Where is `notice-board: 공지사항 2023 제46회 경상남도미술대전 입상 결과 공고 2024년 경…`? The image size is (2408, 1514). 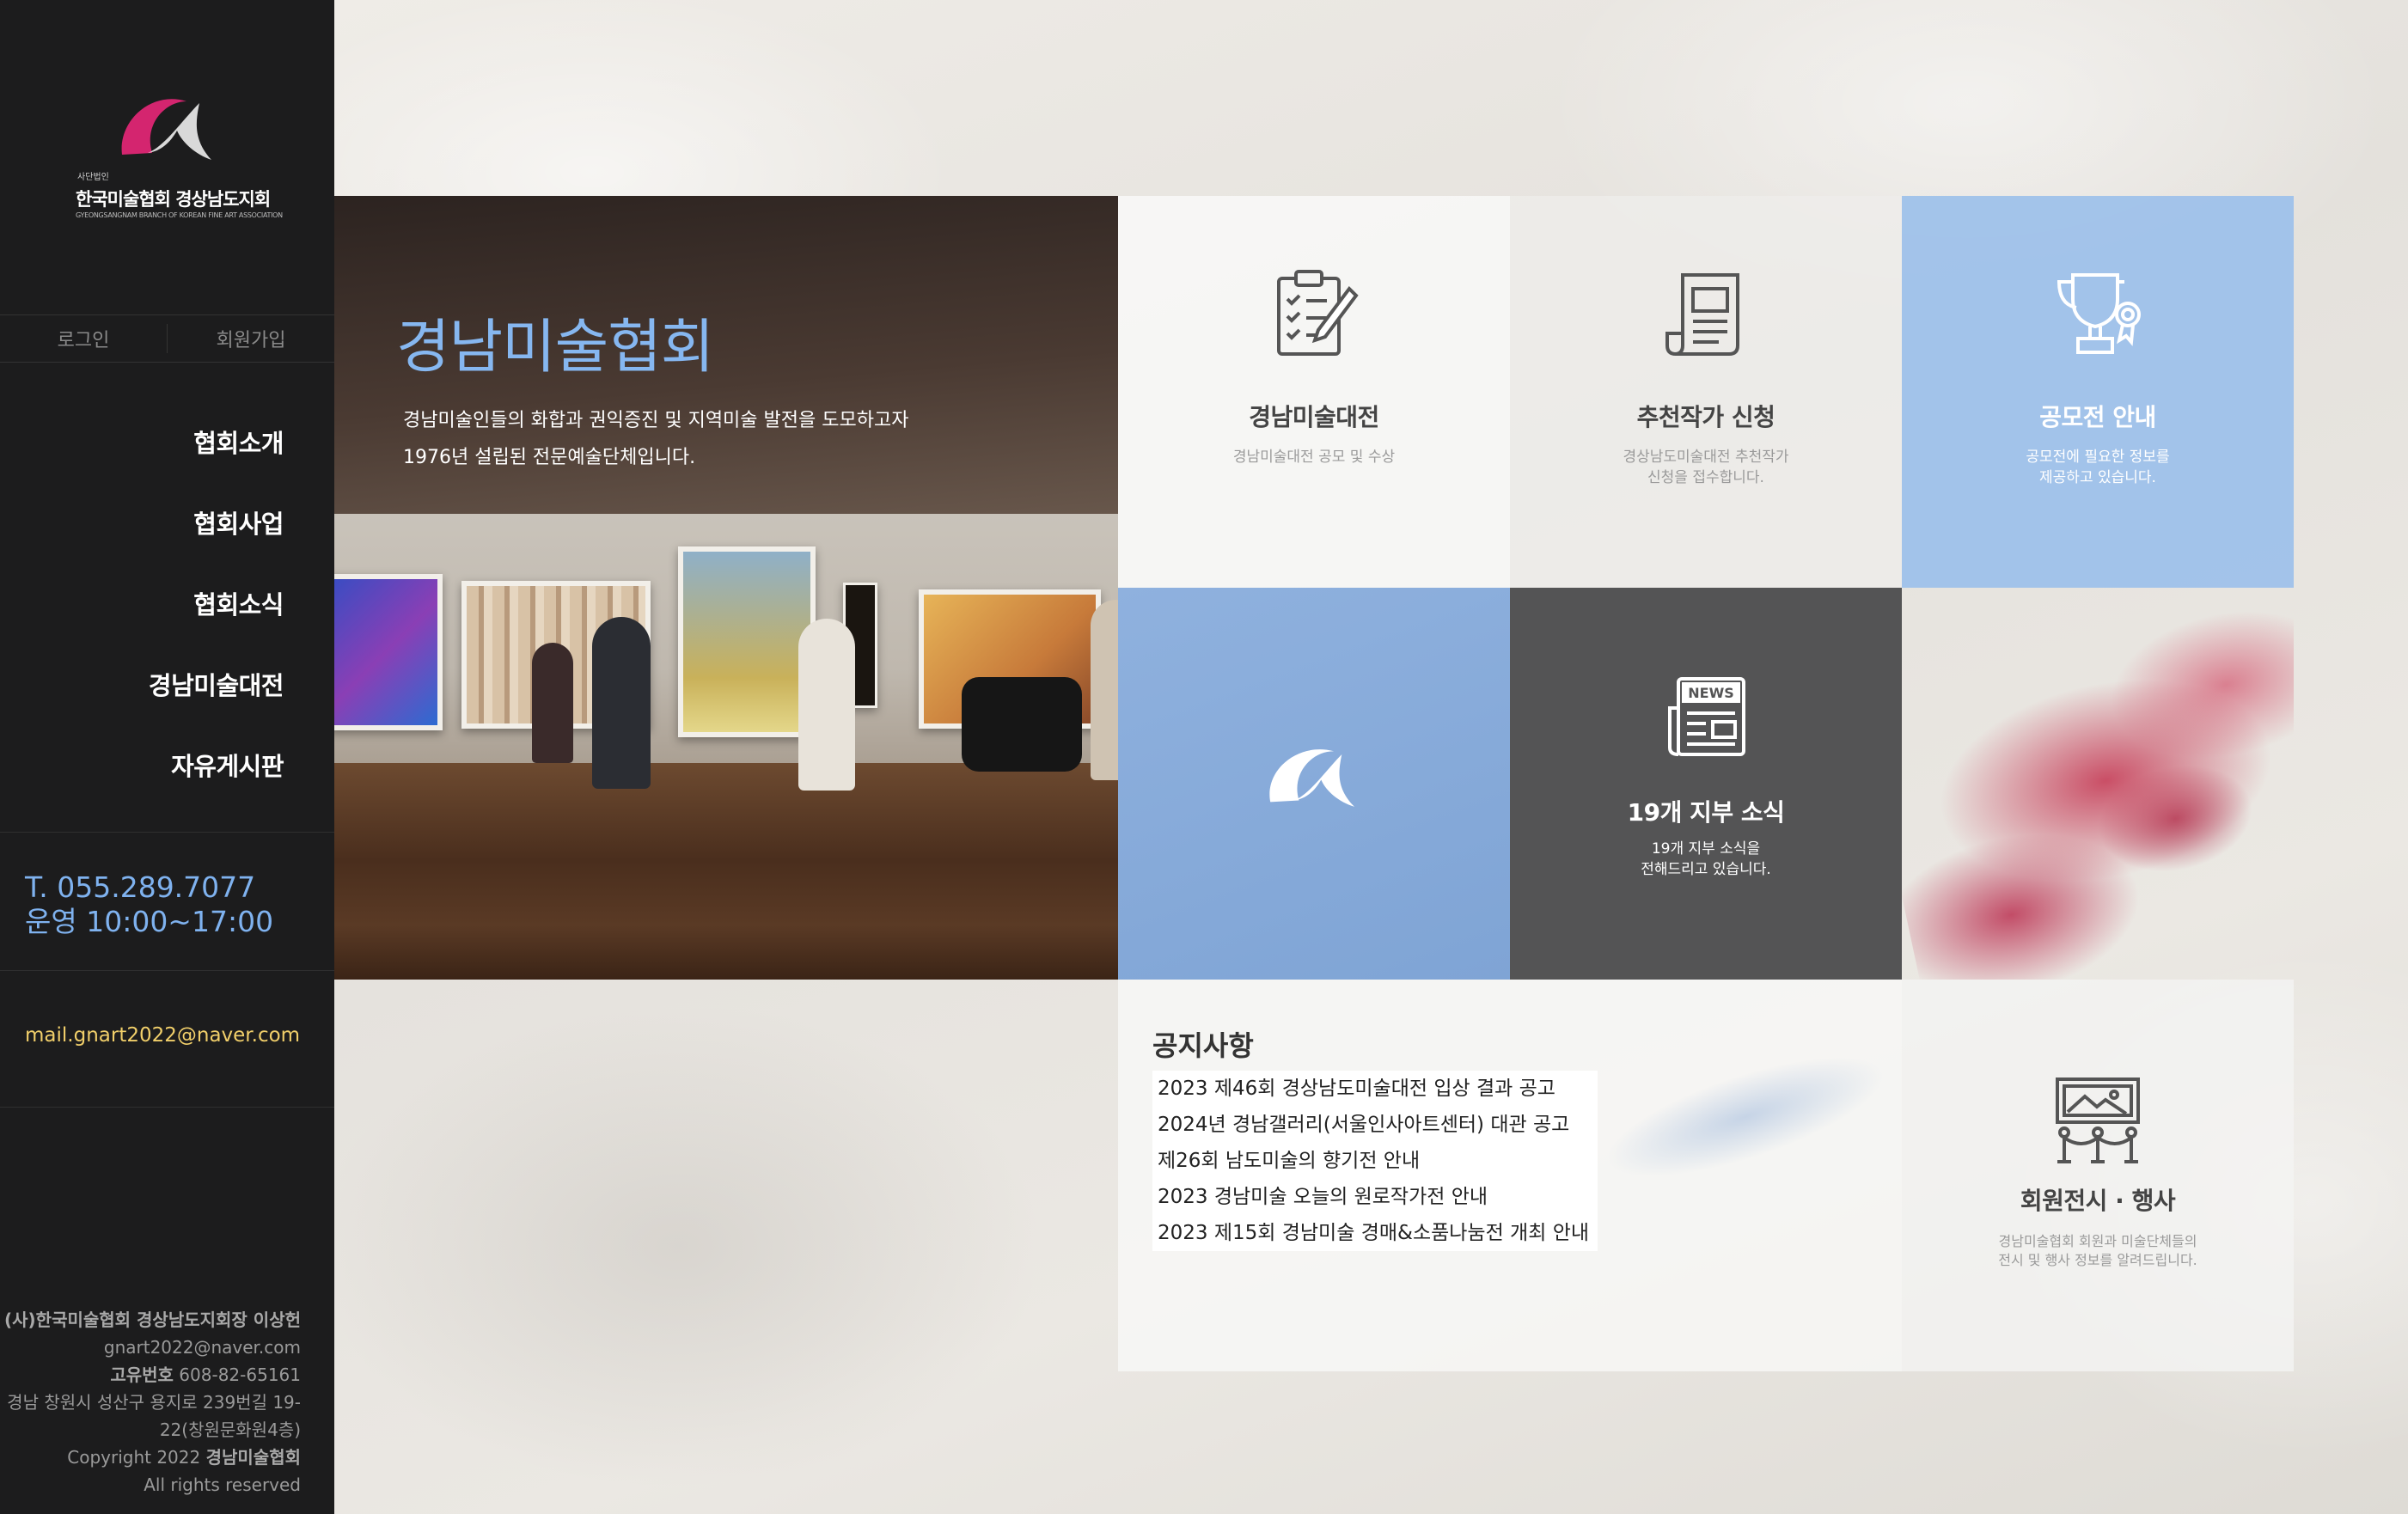
notice-board: 공지사항 2023 제46회 경상남도미술대전 입상 결과 공고 2024년 경… is located at coordinates (1529, 1175).